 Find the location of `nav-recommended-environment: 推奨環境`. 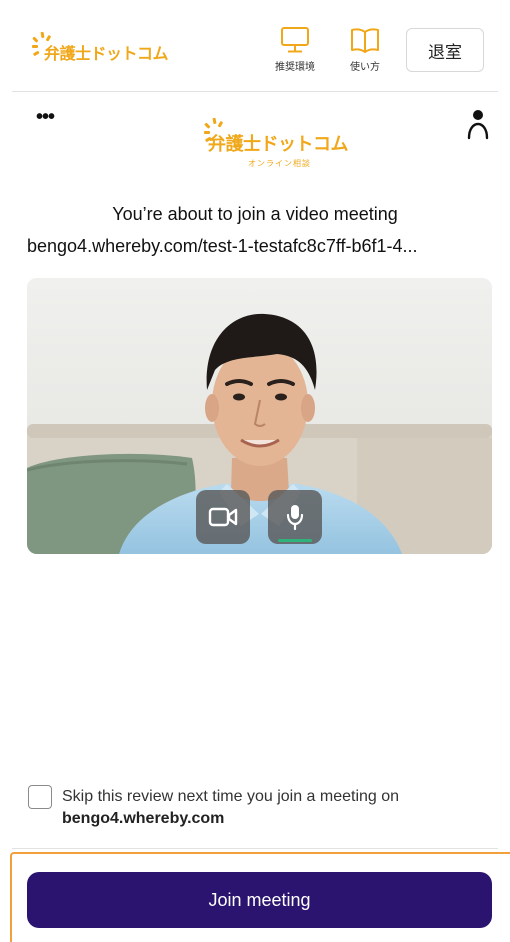

nav-recommended-environment: 推奨環境 is located at coordinates (295, 56).